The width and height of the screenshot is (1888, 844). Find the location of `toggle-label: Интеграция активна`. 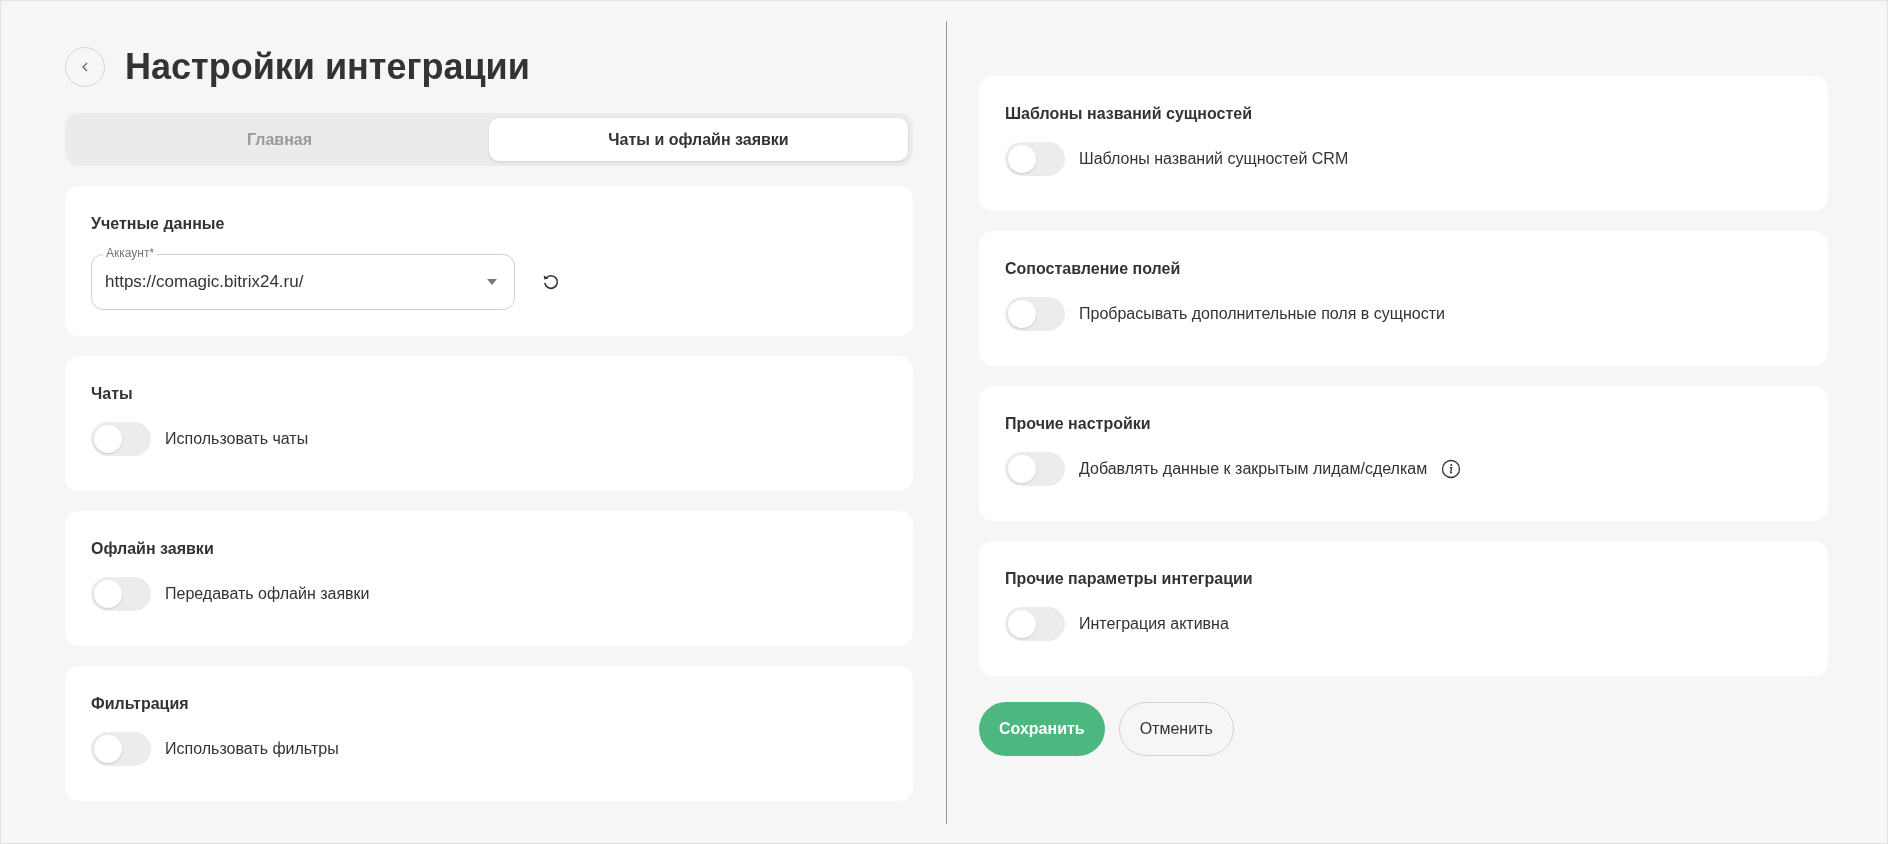

toggle-label: Интеграция активна is located at coordinates (1154, 624).